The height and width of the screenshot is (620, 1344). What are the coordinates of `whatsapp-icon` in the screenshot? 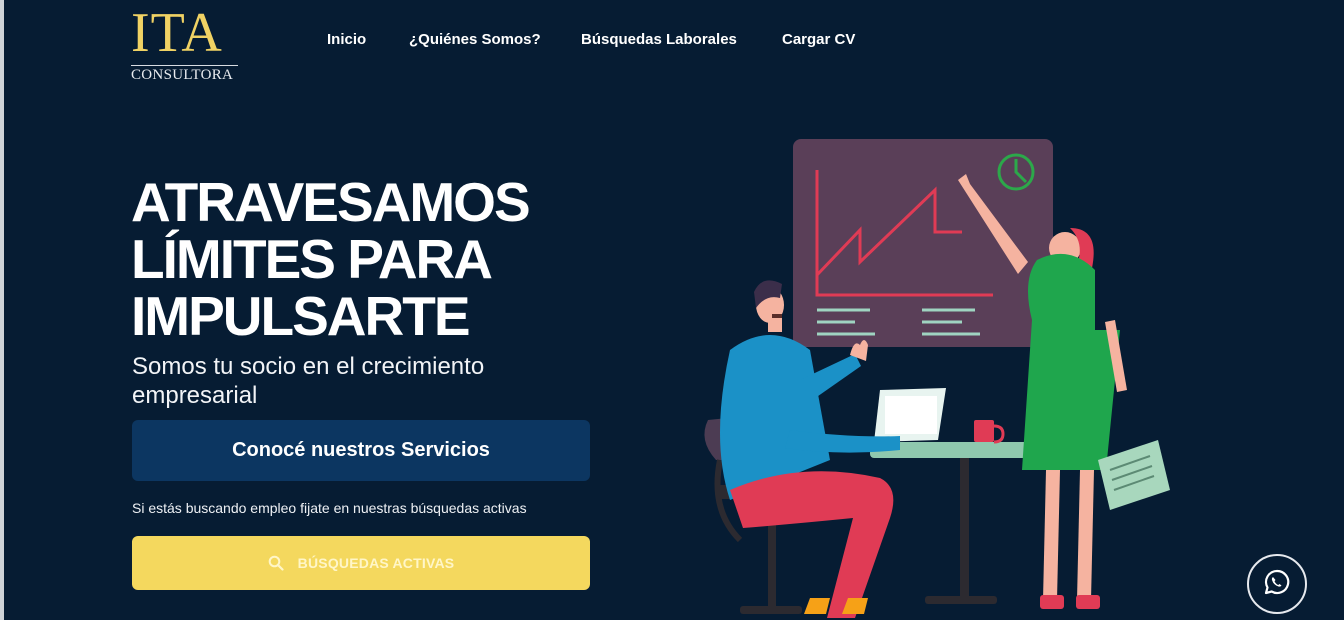 It's located at (1277, 584).